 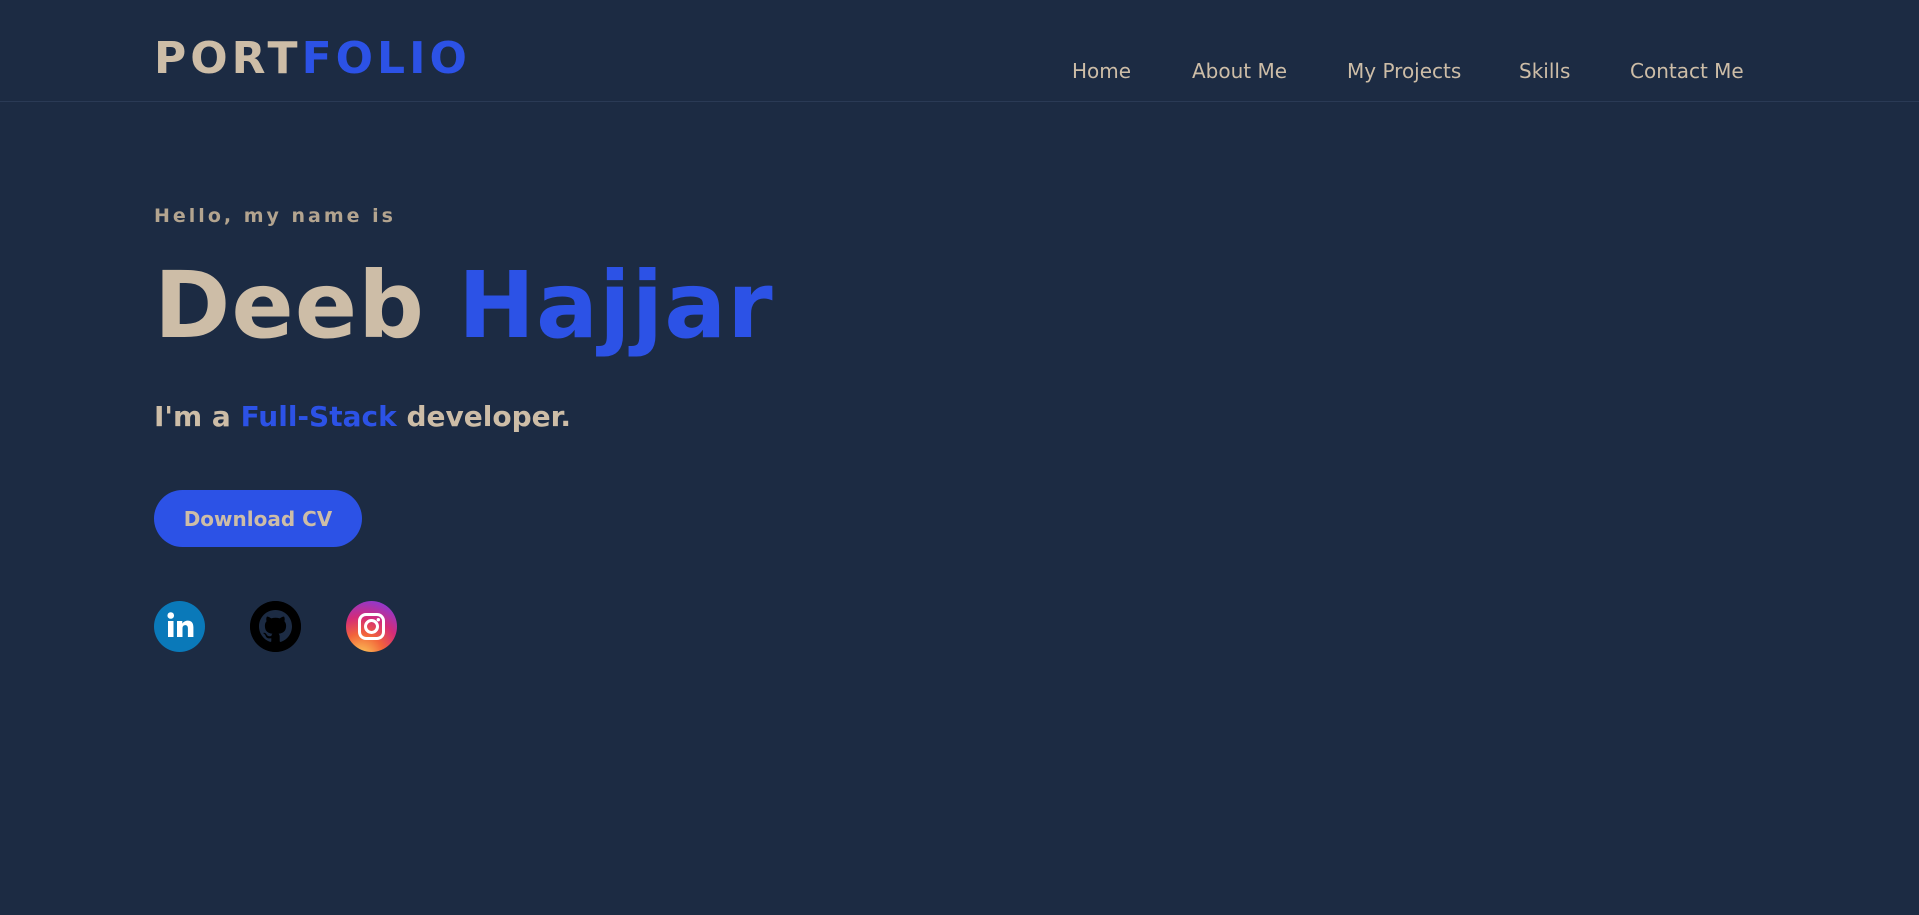 What do you see at coordinates (318, 416) in the screenshot?
I see `hero-role-highlight: Full-Stack` at bounding box center [318, 416].